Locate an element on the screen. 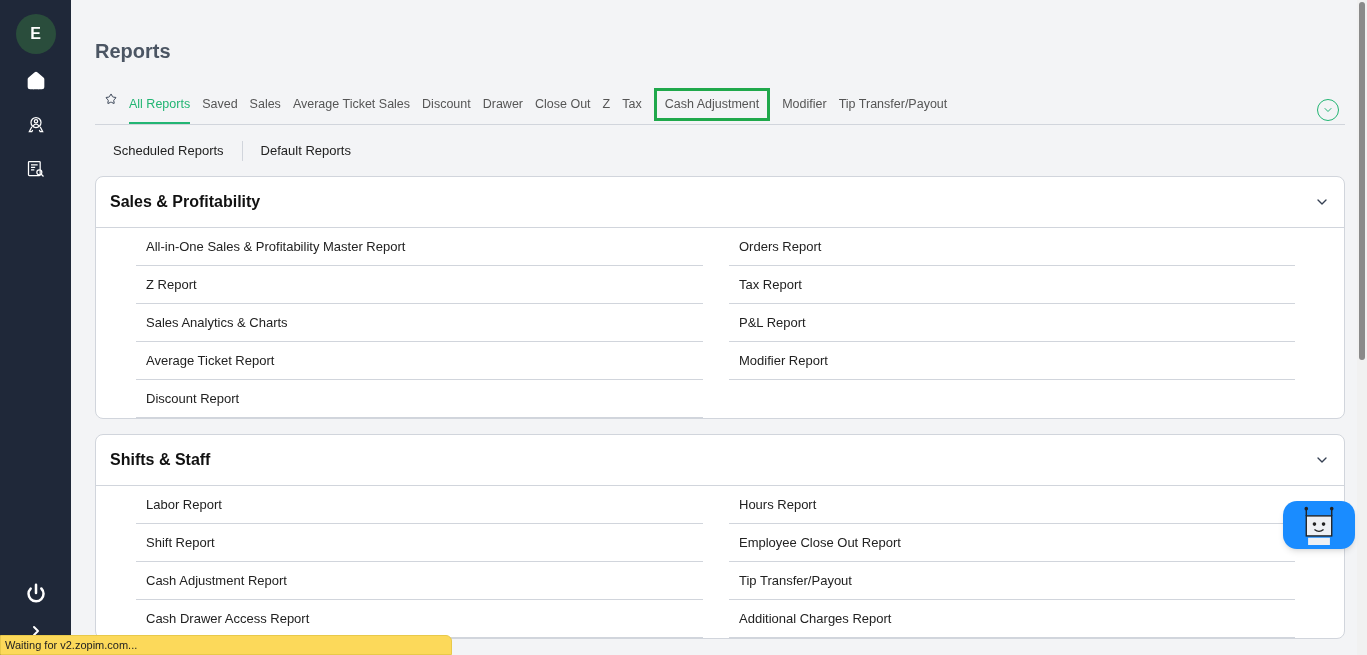  report-tab: Tax is located at coordinates (632, 106).